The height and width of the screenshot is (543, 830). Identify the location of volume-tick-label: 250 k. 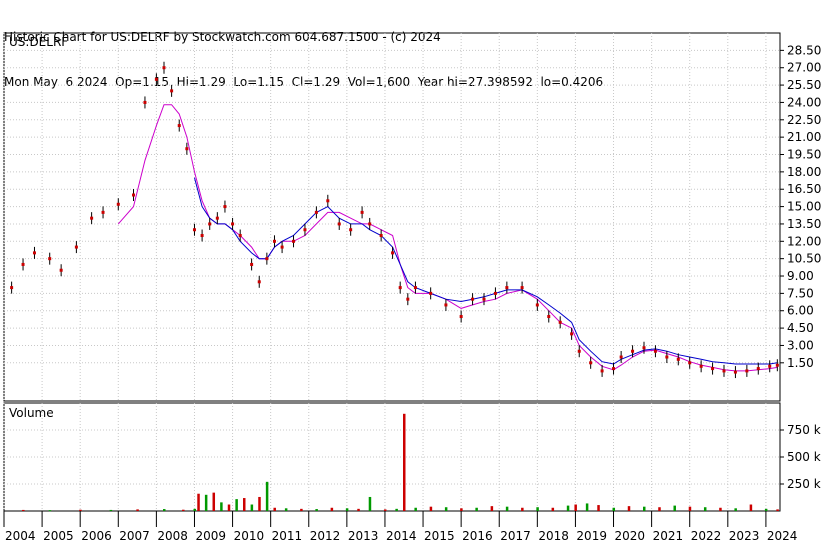
(804, 484).